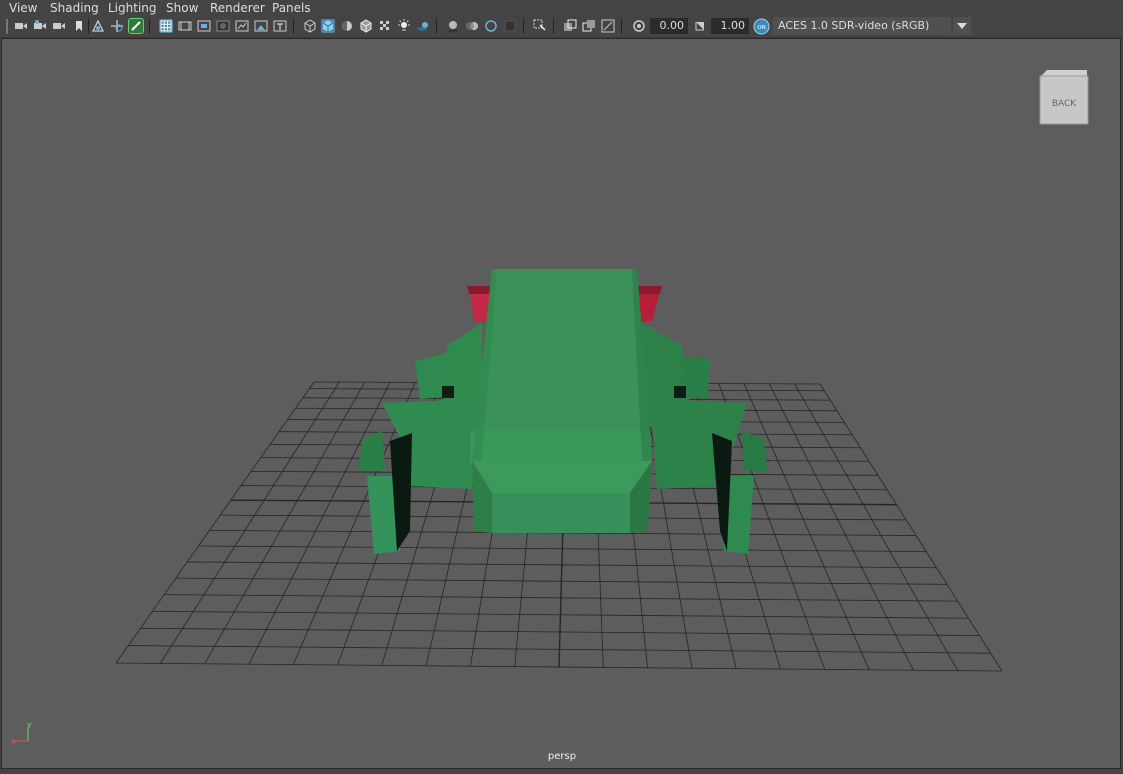 The height and width of the screenshot is (774, 1123). I want to click on film-gate-icon, so click(185, 26).